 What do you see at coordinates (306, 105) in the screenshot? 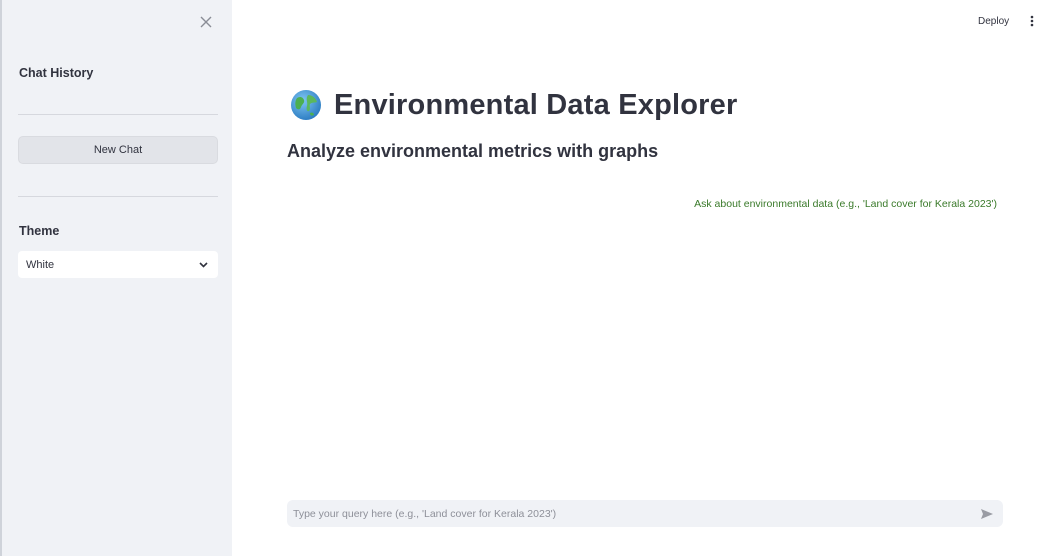
I see `globe-icon` at bounding box center [306, 105].